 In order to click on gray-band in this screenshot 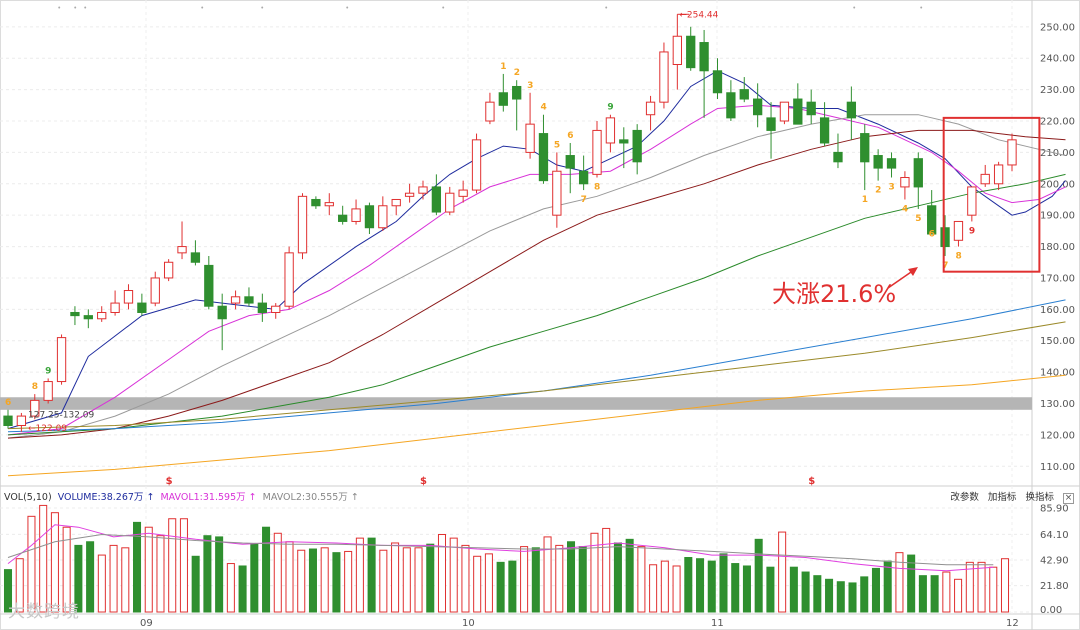, I will do `click(516, 403)`.